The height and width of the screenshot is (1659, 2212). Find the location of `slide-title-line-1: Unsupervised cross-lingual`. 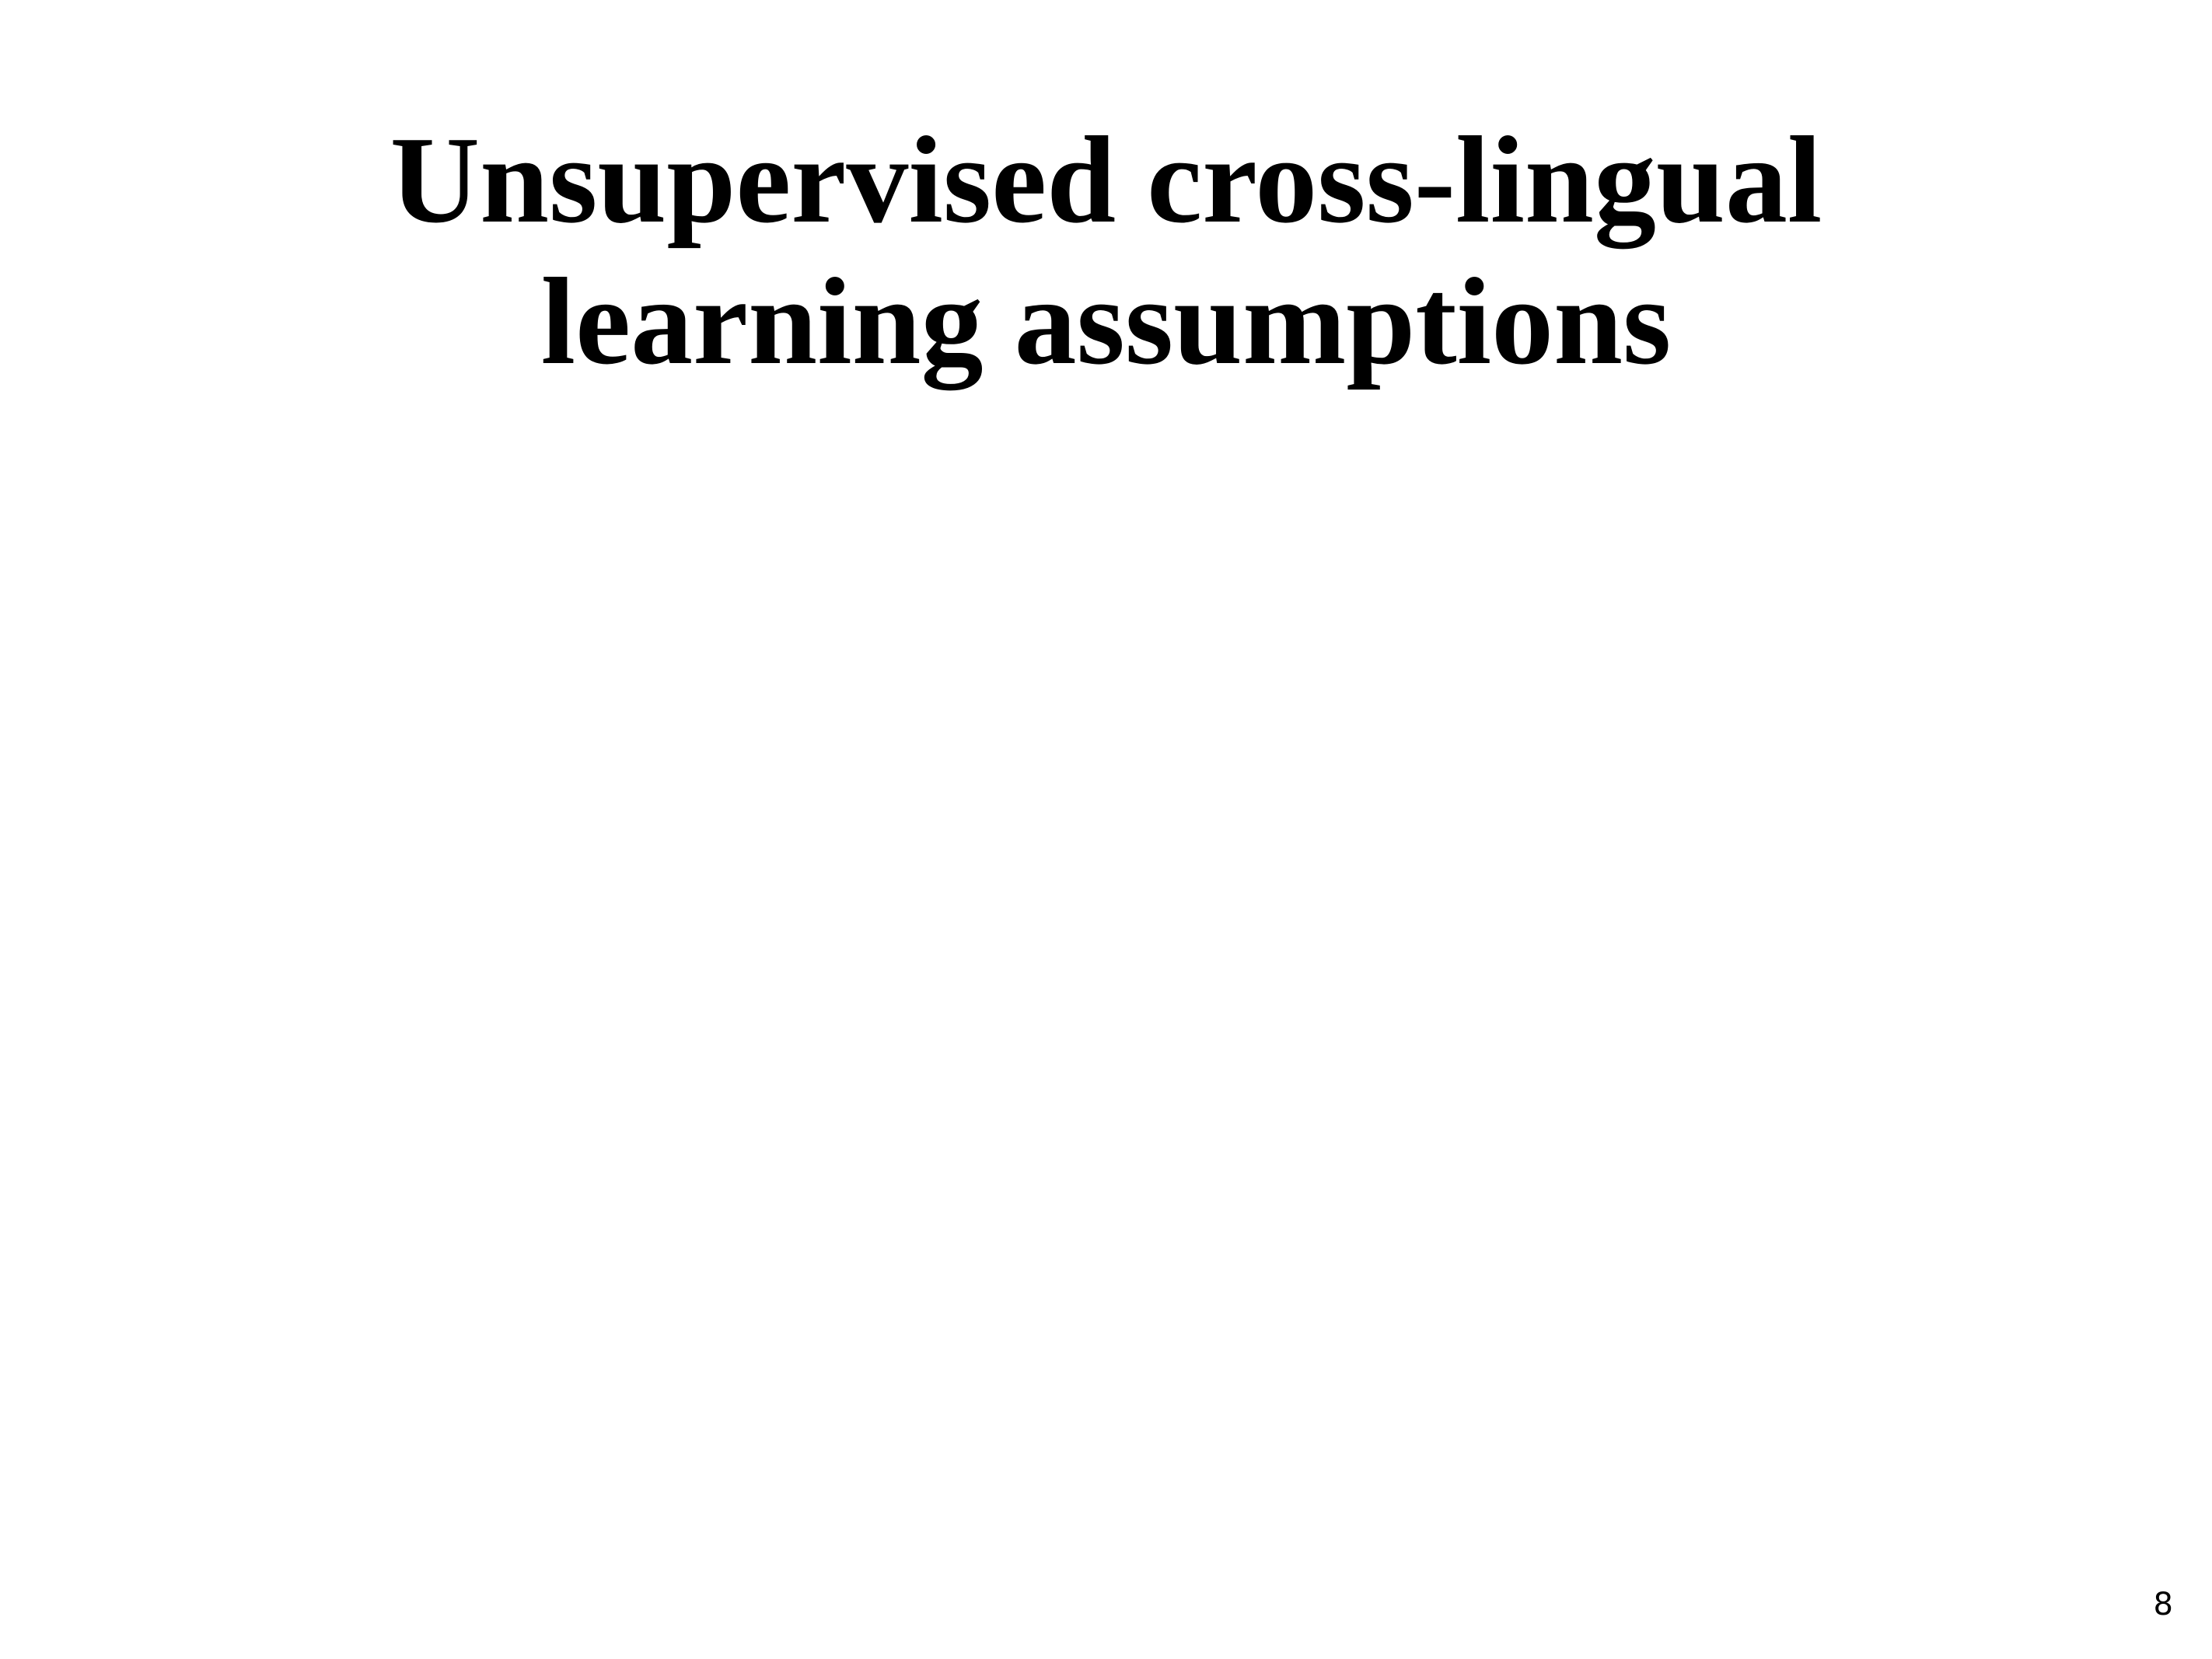

slide-title-line-1: Unsupervised cross-lingual is located at coordinates (1106, 179).